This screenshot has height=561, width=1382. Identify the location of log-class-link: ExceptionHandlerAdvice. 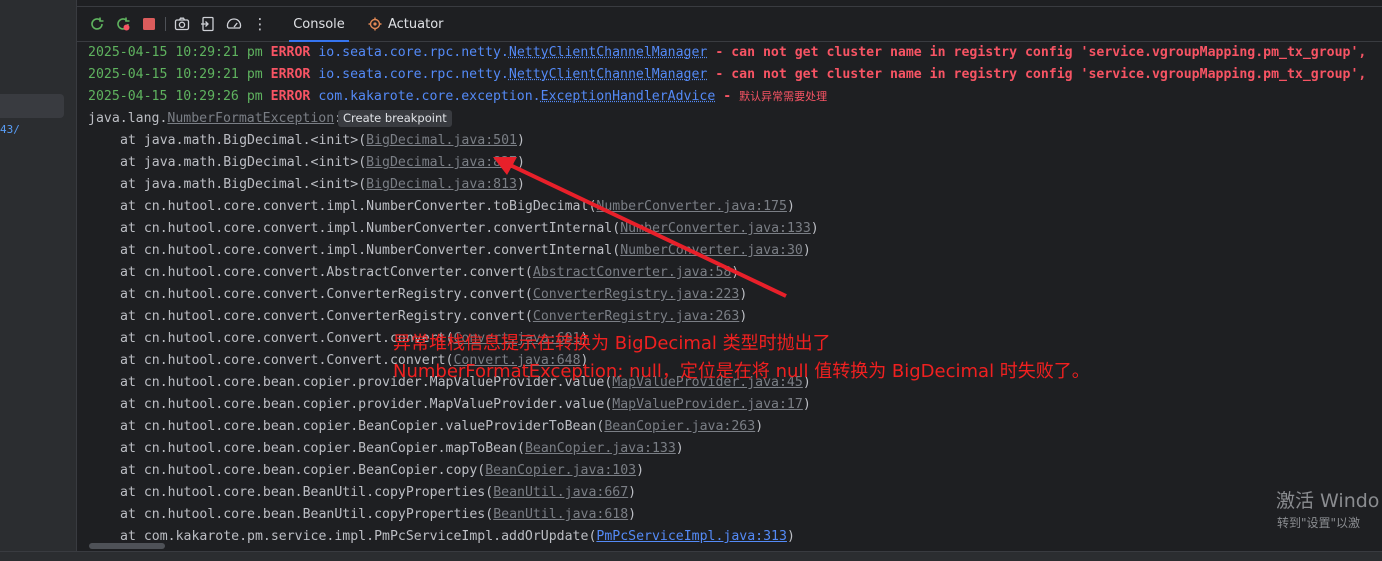
(628, 96).